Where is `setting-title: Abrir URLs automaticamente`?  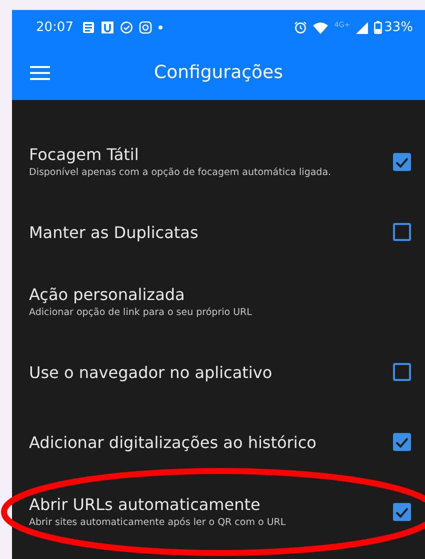 setting-title: Abrir URLs automaticamente is located at coordinates (145, 504).